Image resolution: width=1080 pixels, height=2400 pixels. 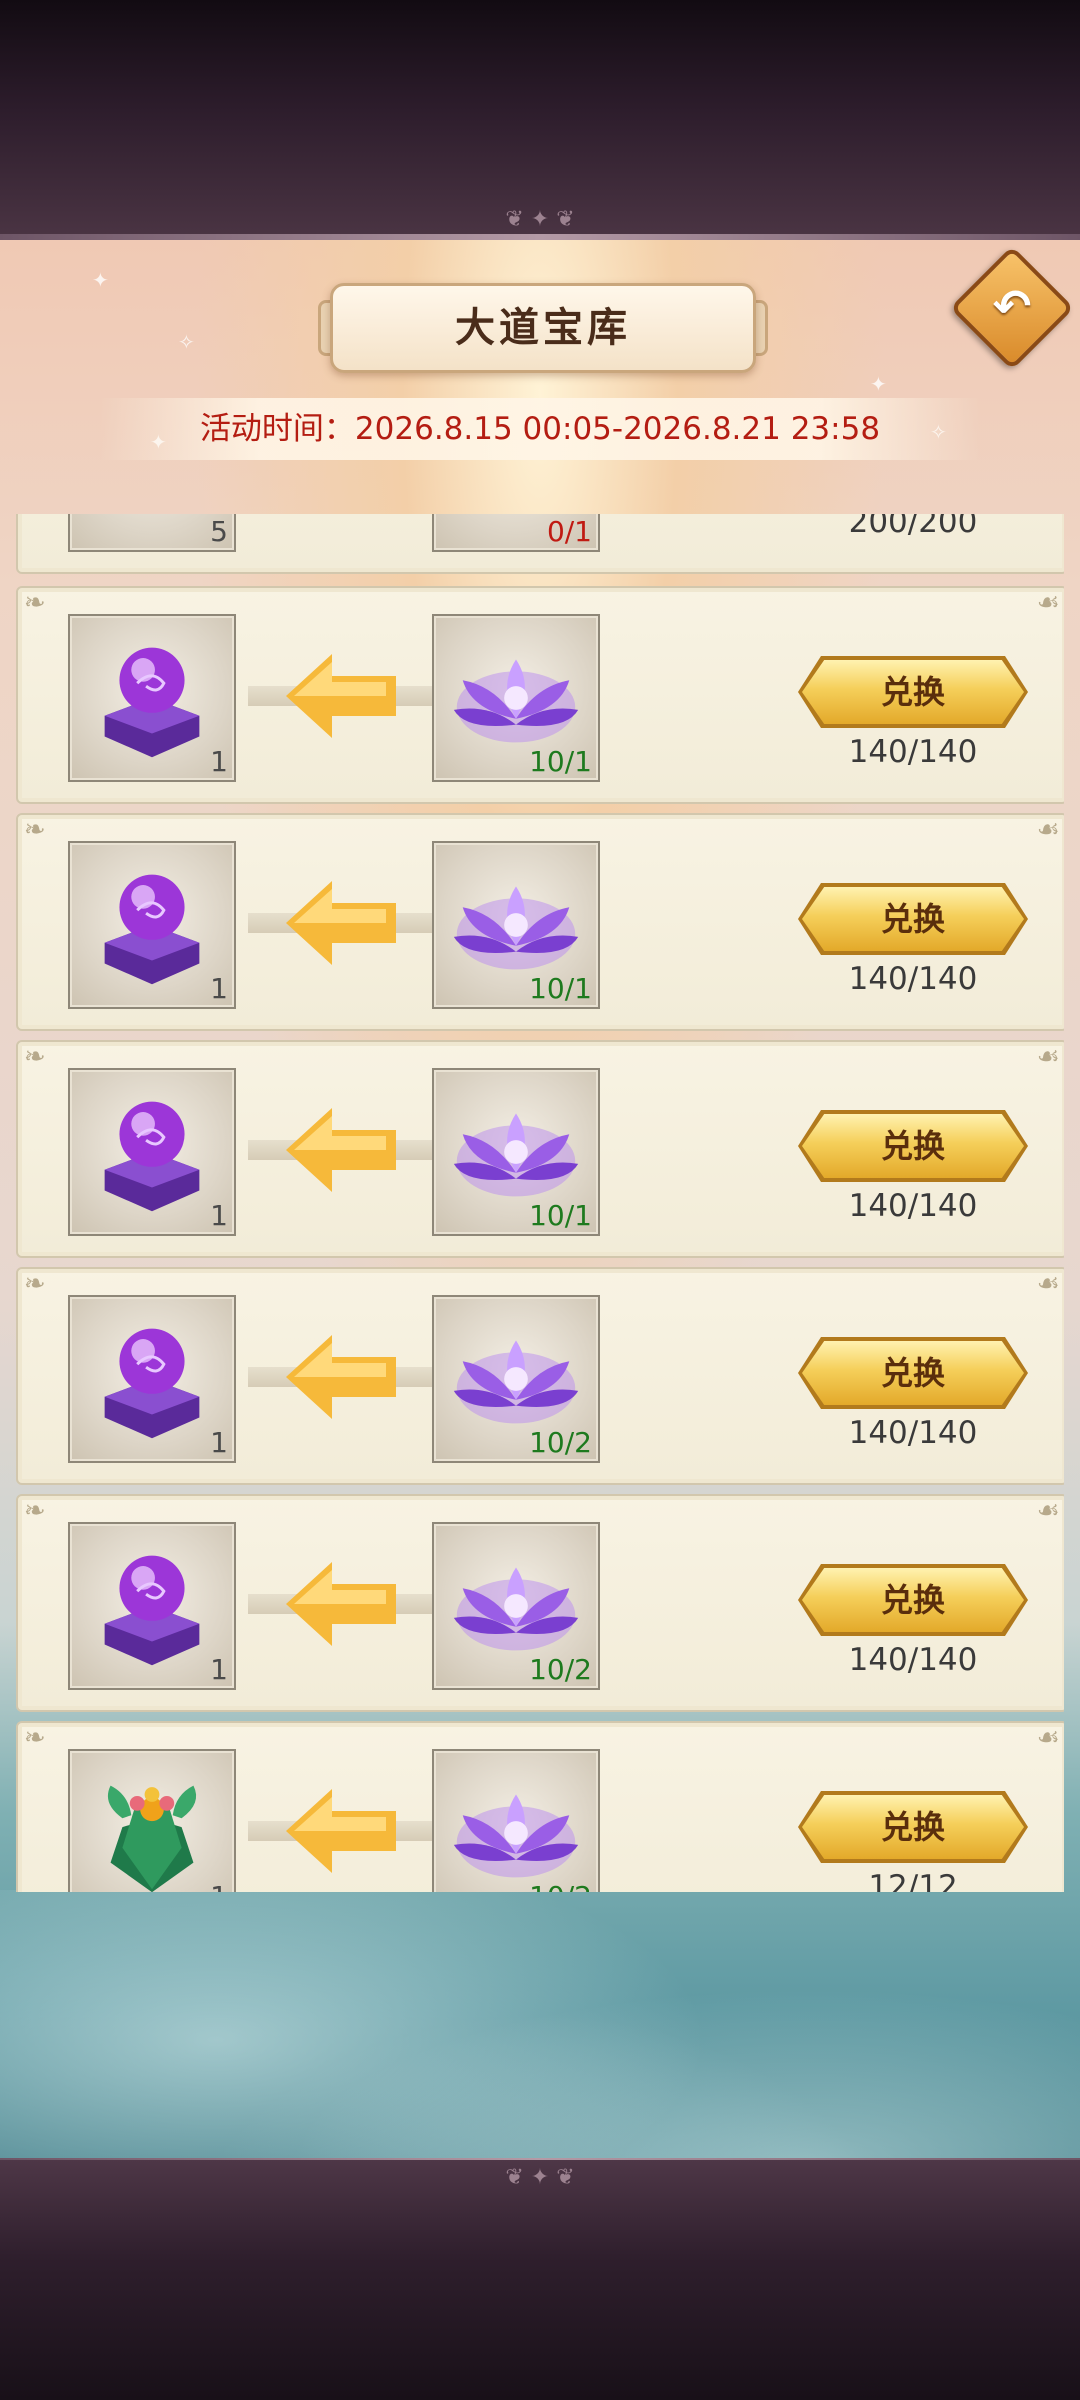 What do you see at coordinates (540, 219) in the screenshot?
I see `top-ornament-icon: ❦ ✦ ❦` at bounding box center [540, 219].